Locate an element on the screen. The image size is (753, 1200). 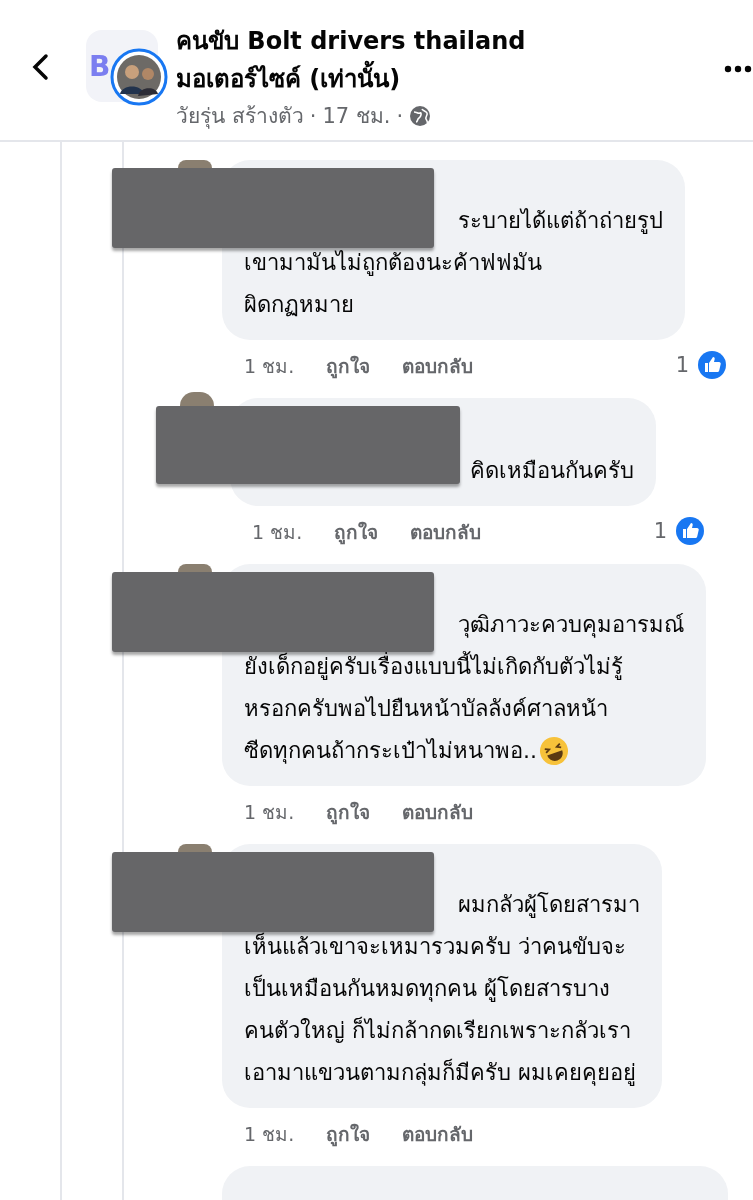
comment-text: คนตัวใหญ่ ก็ไม่กล้ากดเรียกเพราะกลัวเรา is located at coordinates (437, 1030).